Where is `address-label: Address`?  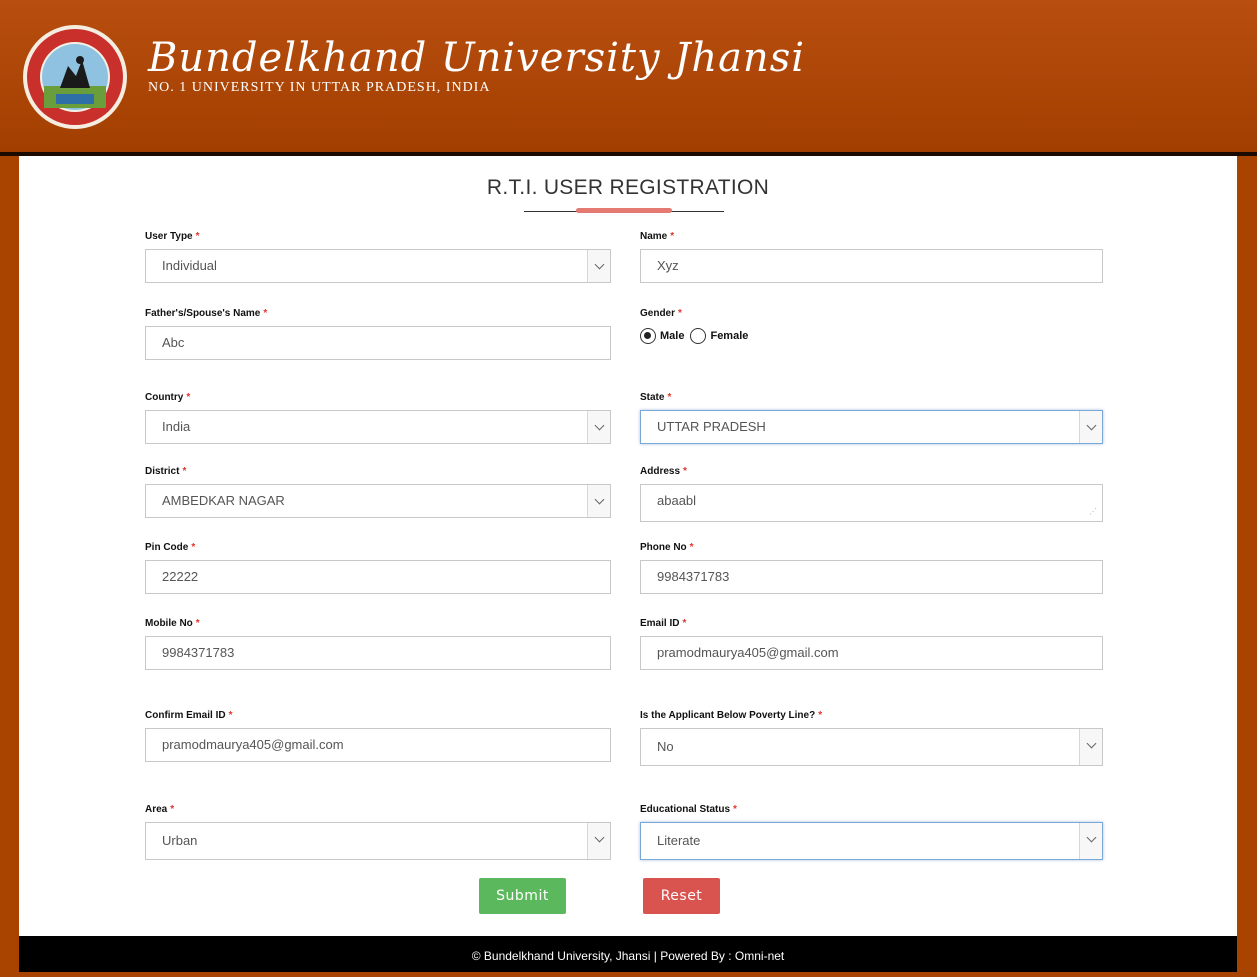
address-label: Address is located at coordinates (660, 471).